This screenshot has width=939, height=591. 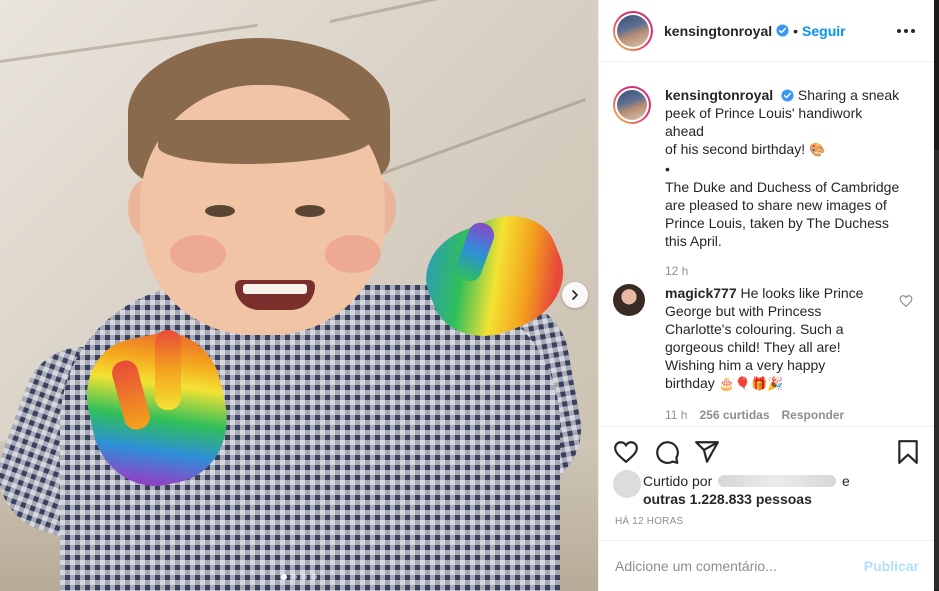 What do you see at coordinates (817, 150) in the screenshot?
I see `palette-emoji: 🎨` at bounding box center [817, 150].